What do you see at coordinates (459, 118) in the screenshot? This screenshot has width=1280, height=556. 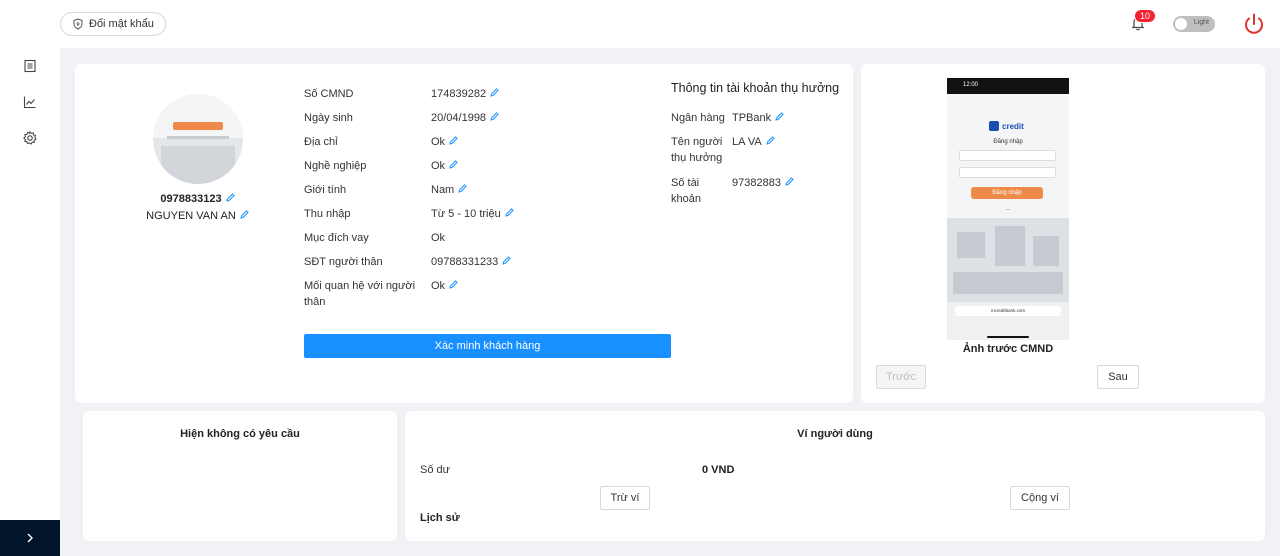 I see `detail-value: 20/04/1998` at bounding box center [459, 118].